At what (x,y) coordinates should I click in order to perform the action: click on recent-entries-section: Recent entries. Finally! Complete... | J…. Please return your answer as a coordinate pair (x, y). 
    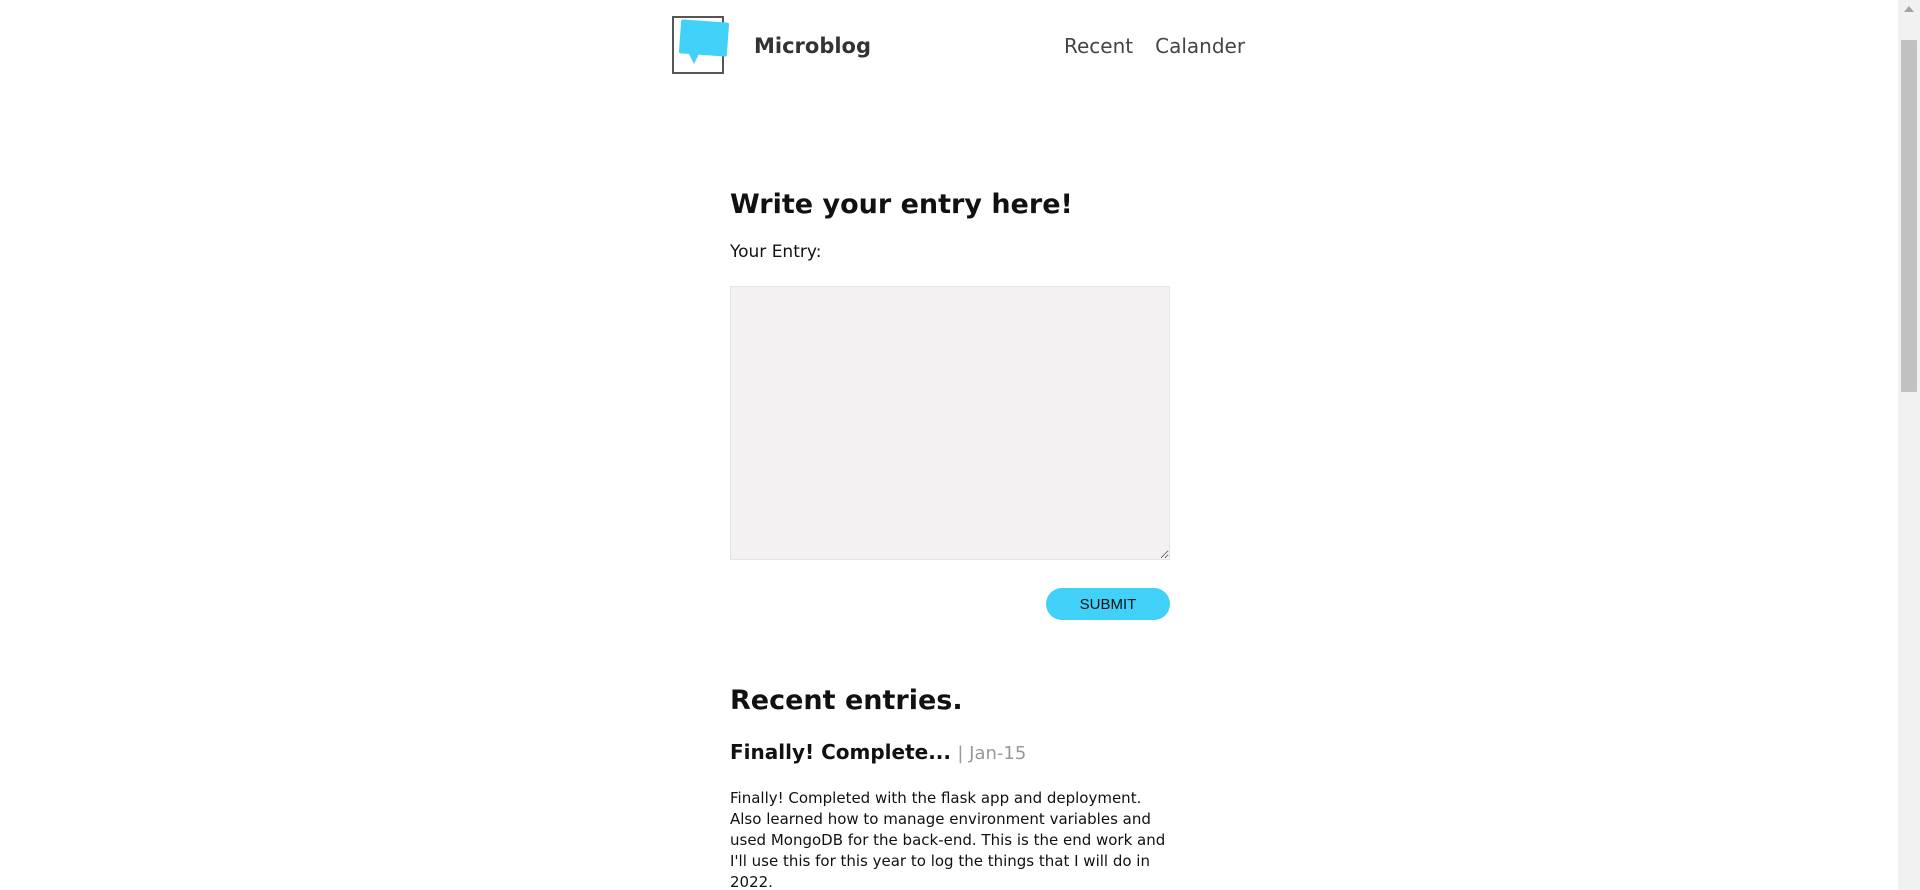
    Looking at the image, I should click on (950, 786).